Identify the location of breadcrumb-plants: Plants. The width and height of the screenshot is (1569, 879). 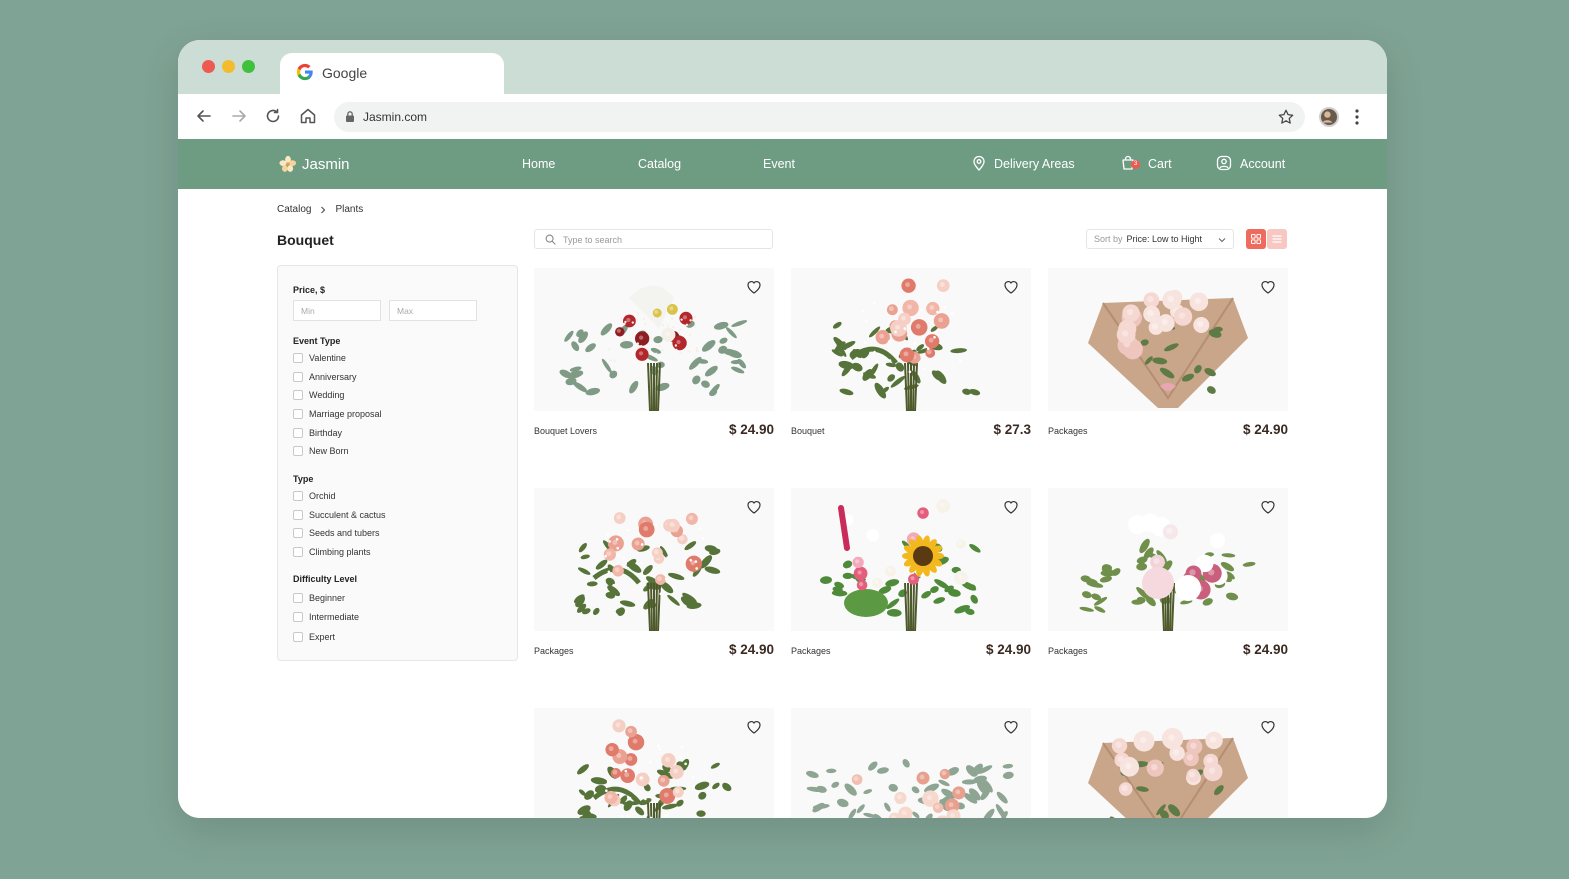
(349, 209).